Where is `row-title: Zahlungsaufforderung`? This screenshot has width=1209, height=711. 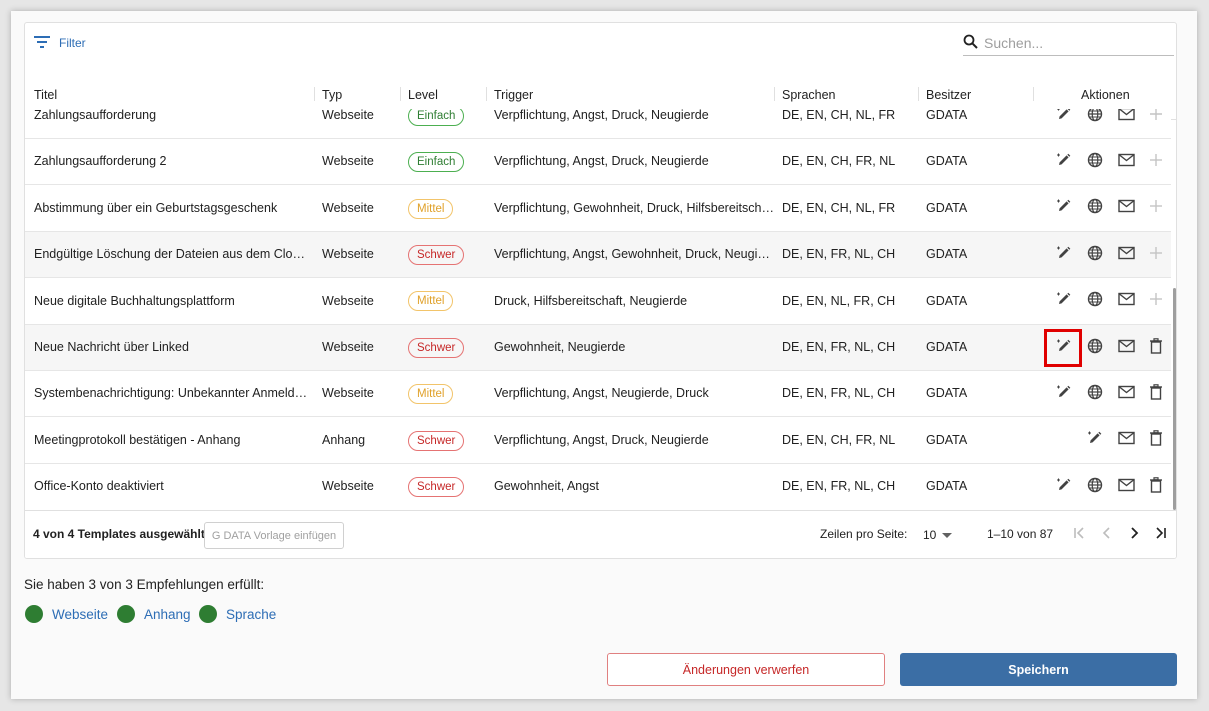 row-title: Zahlungsaufforderung is located at coordinates (95, 115).